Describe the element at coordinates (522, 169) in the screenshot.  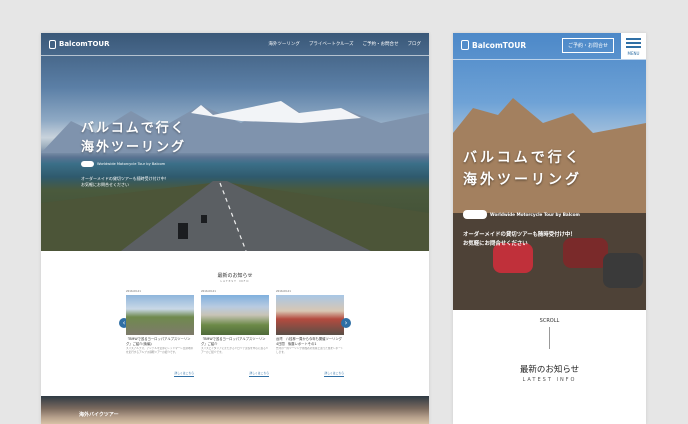
I see `mobile-tagline: バルコムで行く 海外ツーリング` at that location.